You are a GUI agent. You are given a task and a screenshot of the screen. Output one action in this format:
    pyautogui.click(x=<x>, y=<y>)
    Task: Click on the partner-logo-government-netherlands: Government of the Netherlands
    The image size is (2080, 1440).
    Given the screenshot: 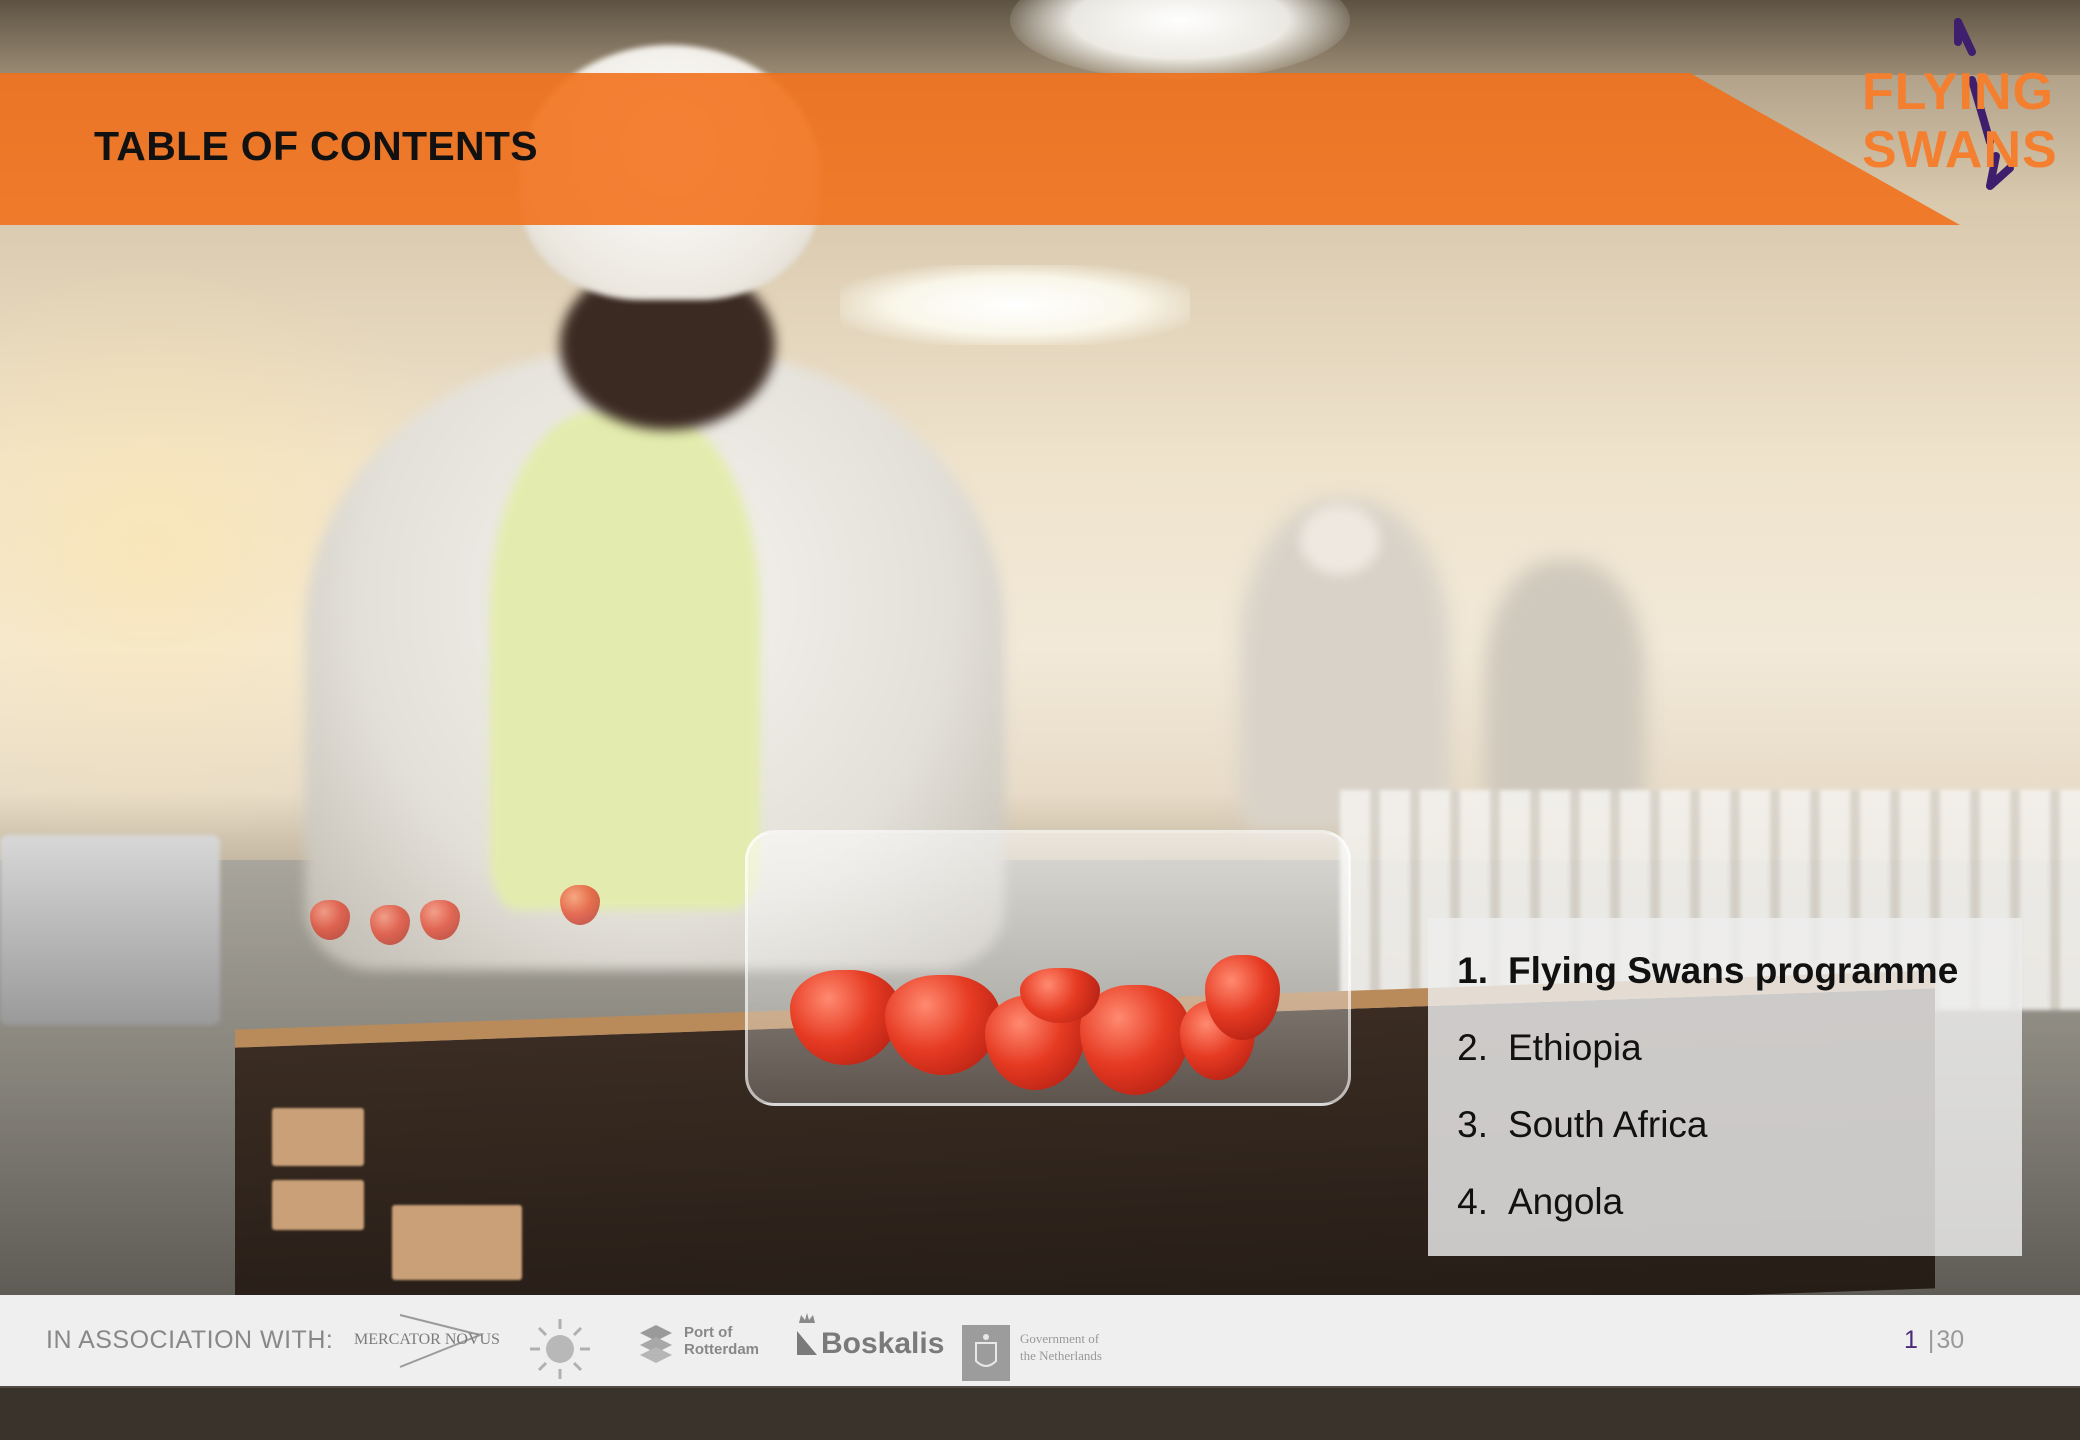 What is the action you would take?
    pyautogui.click(x=1042, y=1346)
    